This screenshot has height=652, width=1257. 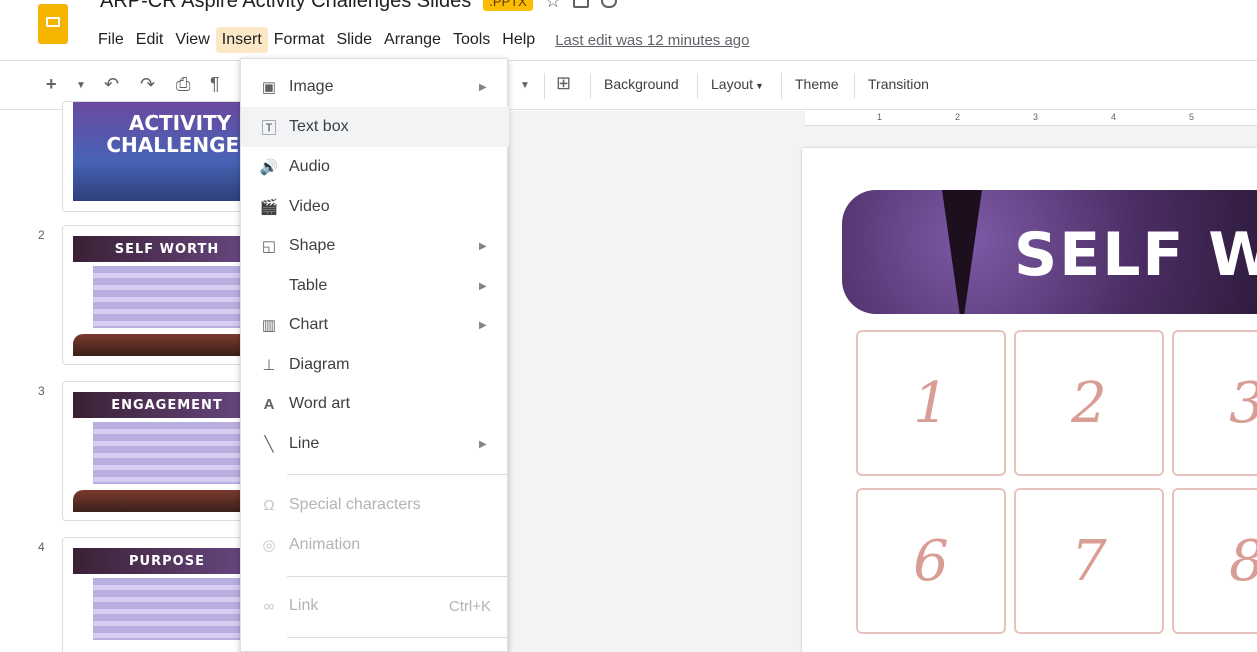 What do you see at coordinates (652, 40) in the screenshot?
I see `last-edit-link: Last edit was 12 minutes ago` at bounding box center [652, 40].